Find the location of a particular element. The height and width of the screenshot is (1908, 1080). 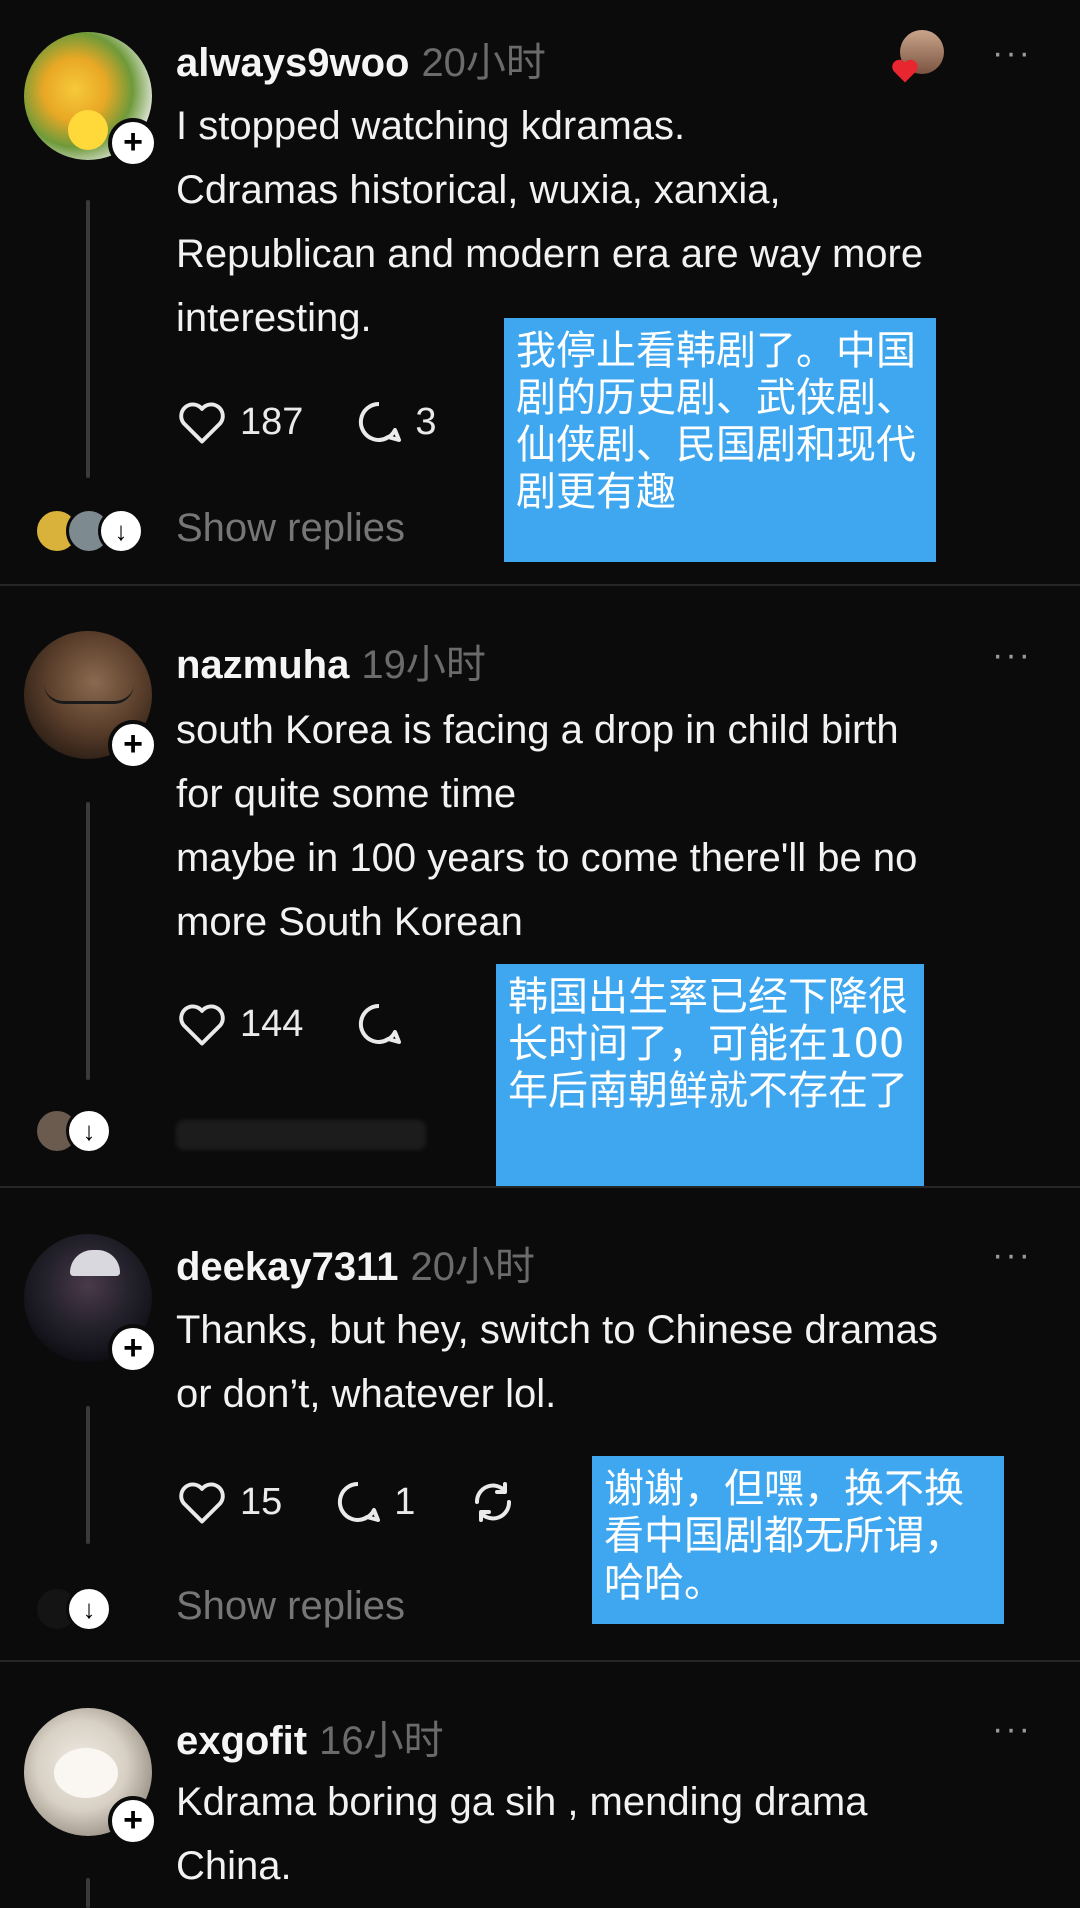

timestamp: 16小时 is located at coordinates (381, 1741).